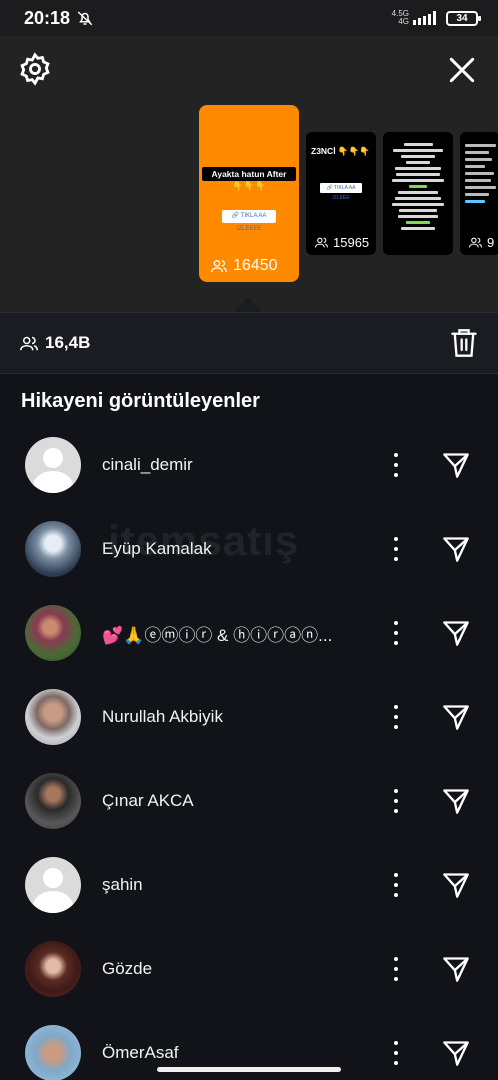 The height and width of the screenshot is (1080, 498). Describe the element at coordinates (47, 17) in the screenshot. I see `status-time: 20:18` at that location.